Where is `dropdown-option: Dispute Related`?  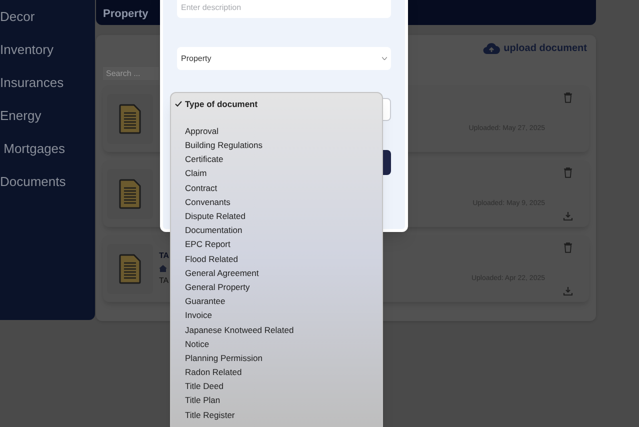
dropdown-option: Dispute Related is located at coordinates (276, 216).